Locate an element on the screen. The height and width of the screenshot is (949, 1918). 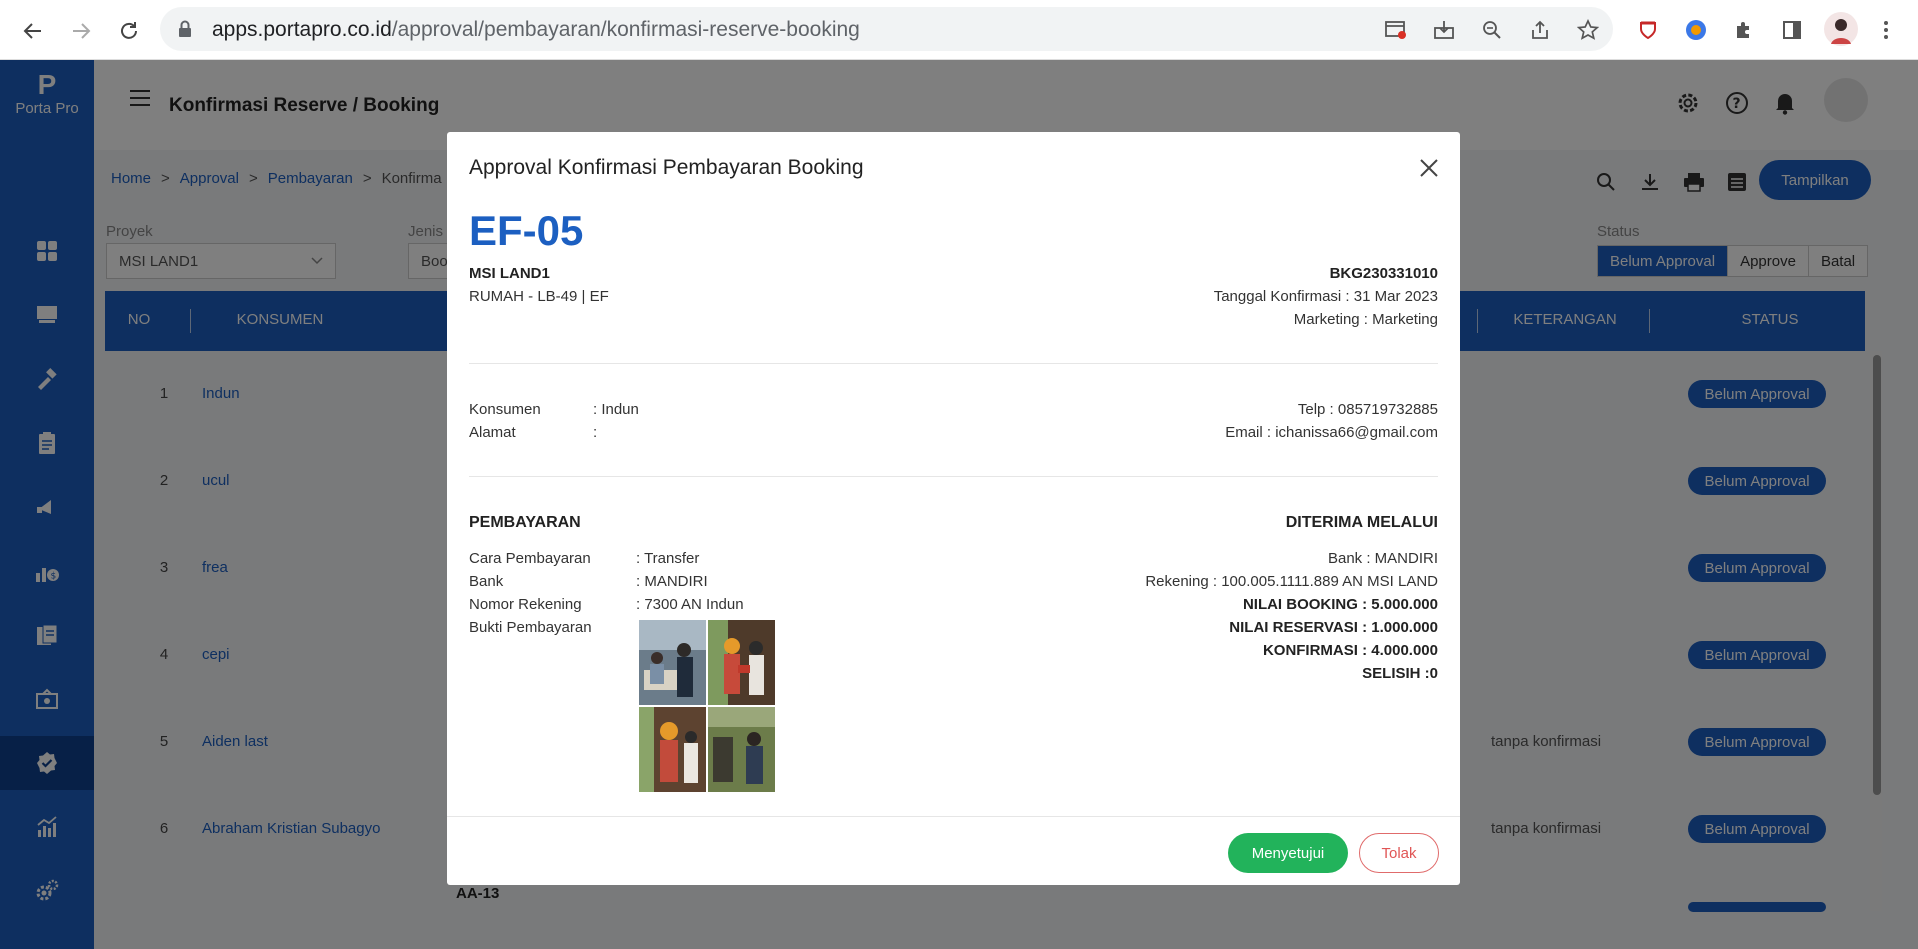
konsumen-label: Konsumen is located at coordinates (505, 409).